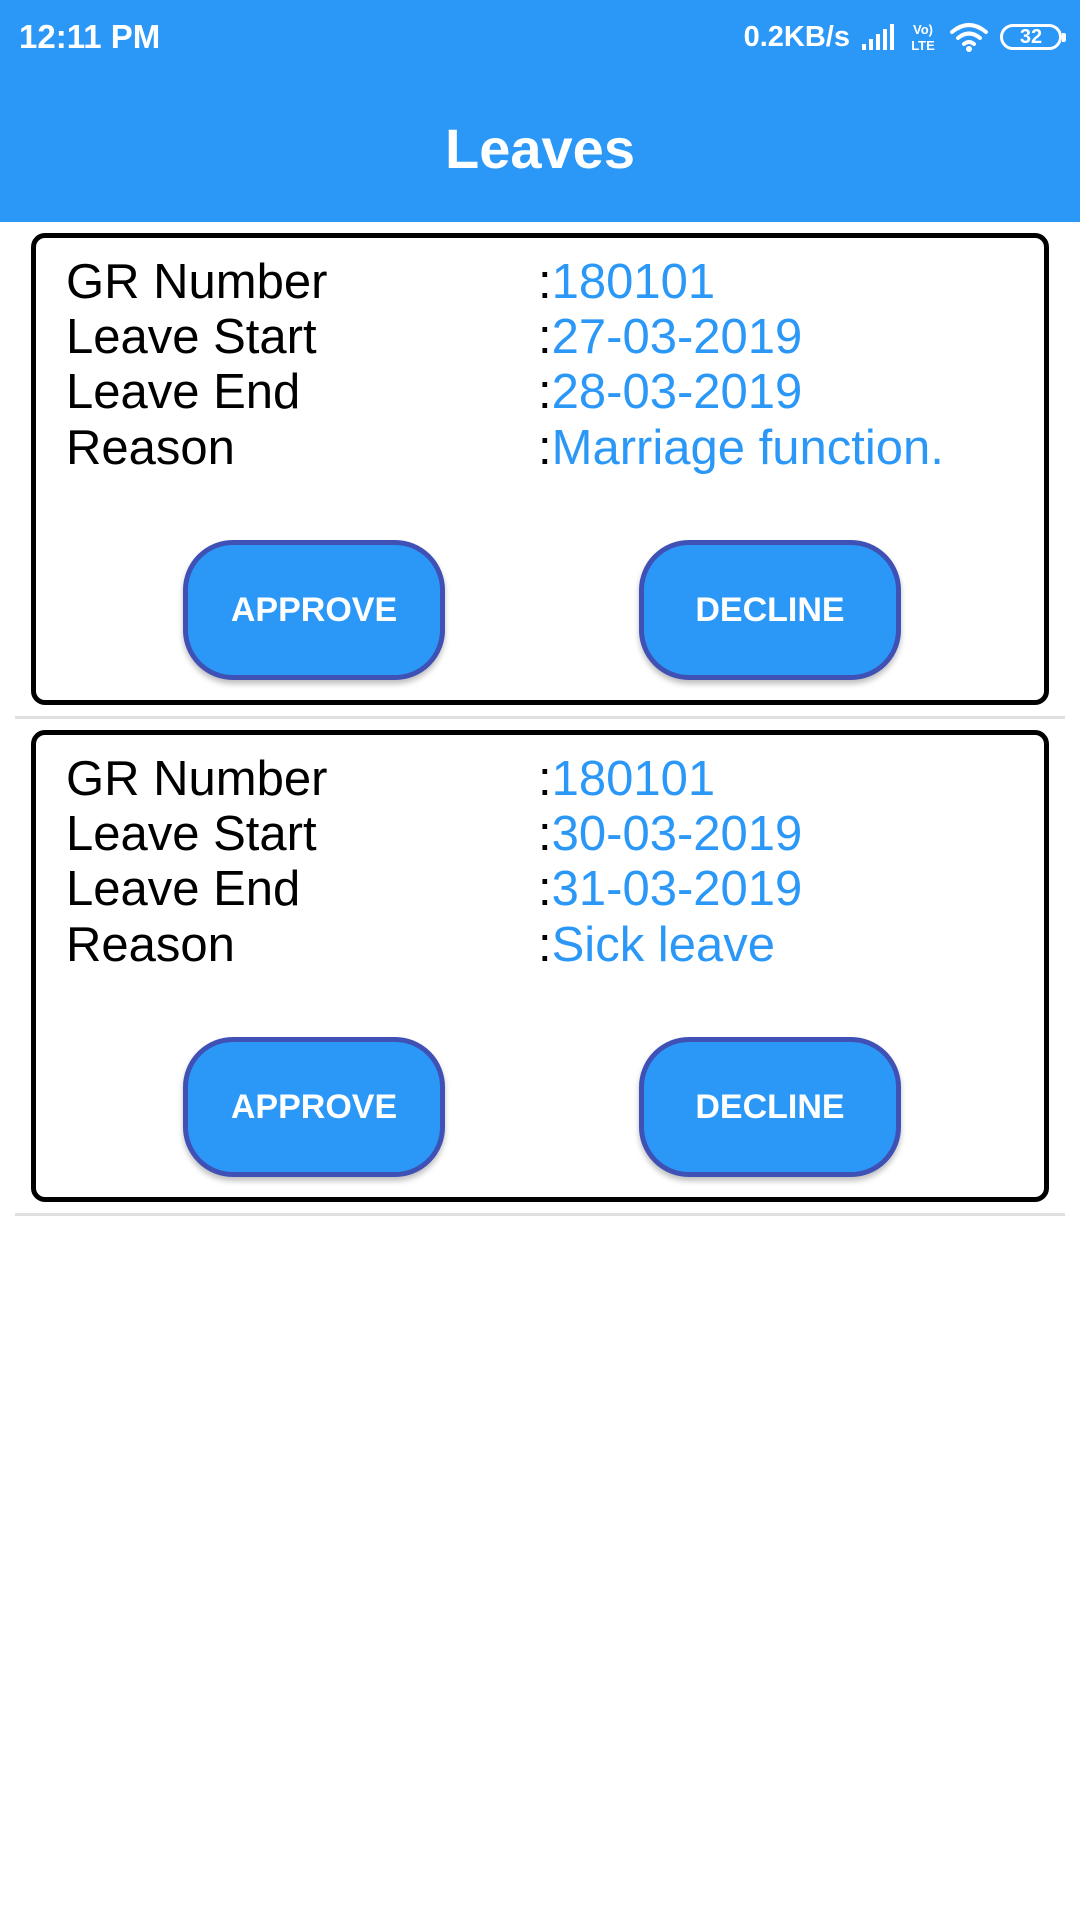 The height and width of the screenshot is (1920, 1080). I want to click on leave-end-value: 31-03-2019, so click(677, 889).